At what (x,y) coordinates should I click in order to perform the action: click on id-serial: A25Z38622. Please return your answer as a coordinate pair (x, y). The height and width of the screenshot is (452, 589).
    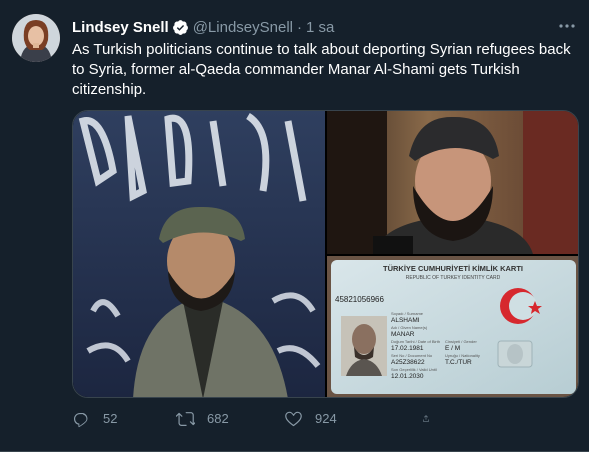
    Looking at the image, I should click on (408, 362).